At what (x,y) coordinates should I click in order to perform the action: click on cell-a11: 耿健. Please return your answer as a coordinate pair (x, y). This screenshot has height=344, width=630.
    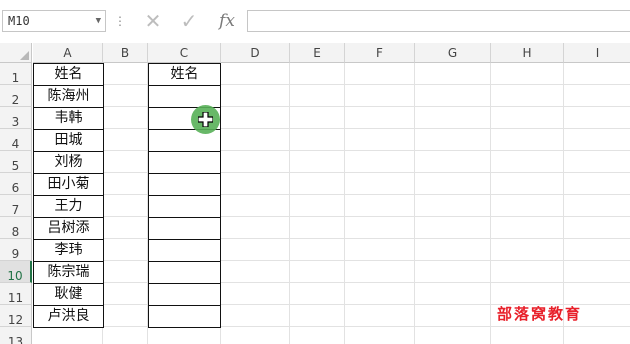
    Looking at the image, I should click on (68, 294).